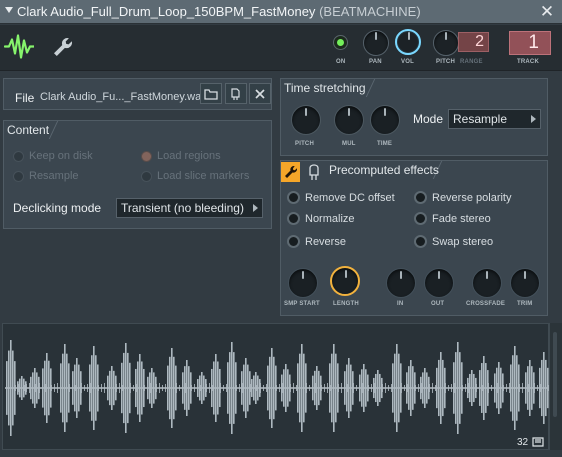  I want to click on reverse-option: Reverse, so click(316, 241).